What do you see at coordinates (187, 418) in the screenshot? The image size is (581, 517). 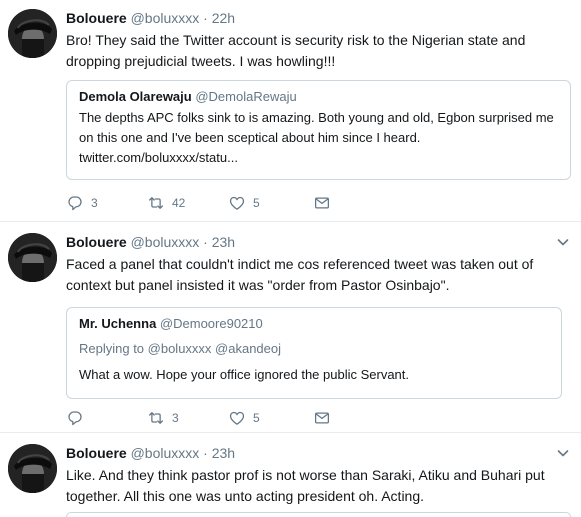 I see `retweet-button: 3` at bounding box center [187, 418].